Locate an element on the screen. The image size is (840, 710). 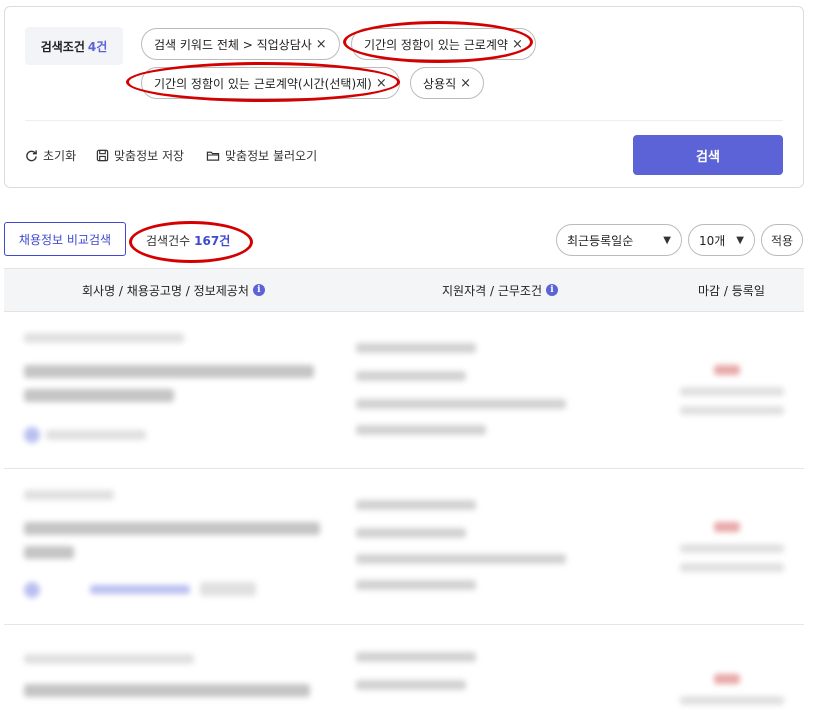
condition-count: 4건 is located at coordinates (97, 46).